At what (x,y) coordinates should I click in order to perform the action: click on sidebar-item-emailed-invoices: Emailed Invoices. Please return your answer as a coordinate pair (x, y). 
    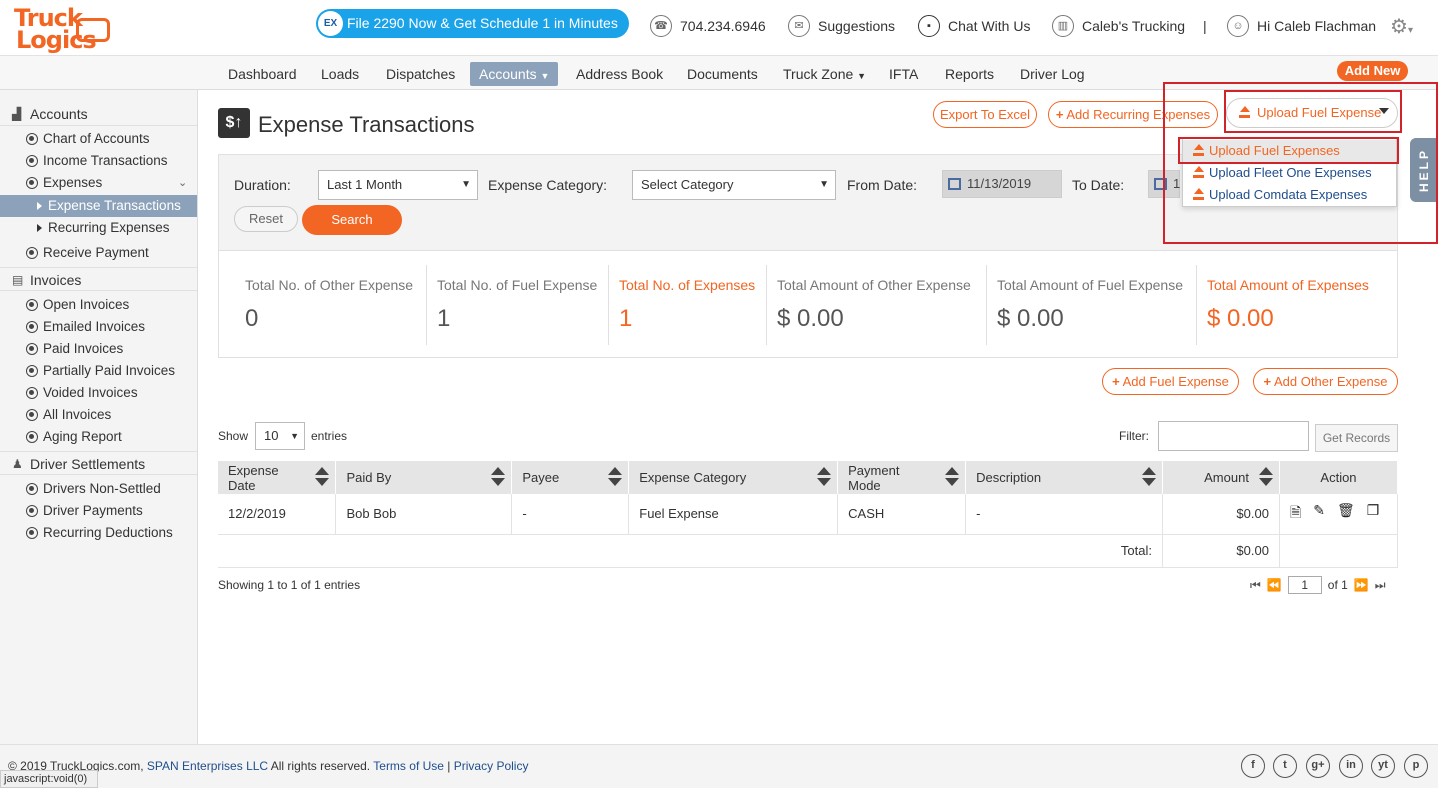
    Looking at the image, I should click on (98, 327).